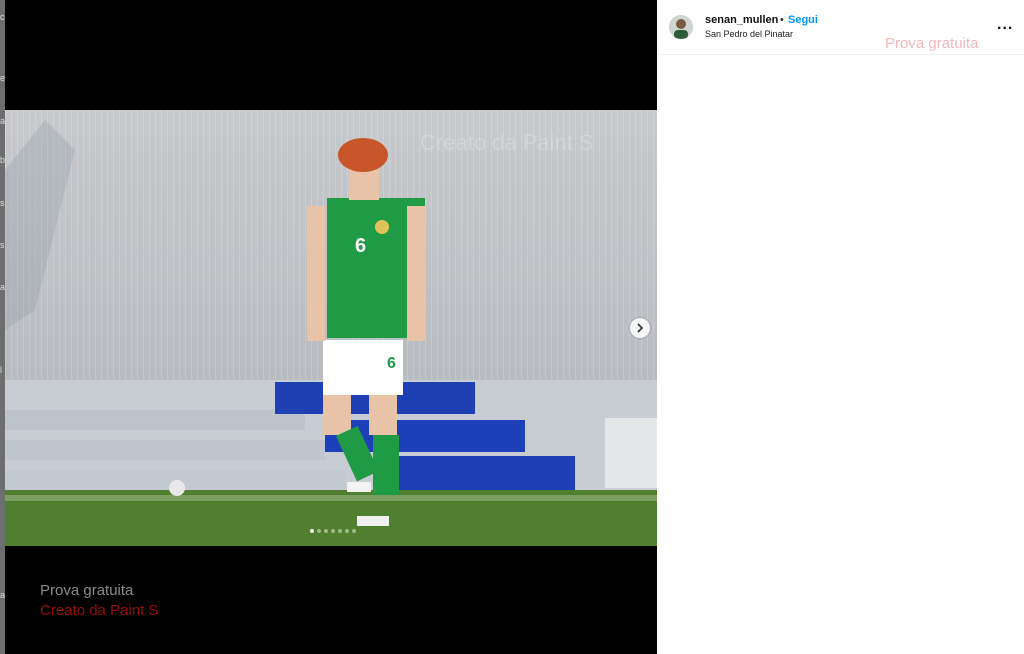  Describe the element at coordinates (2, 17) in the screenshot. I see `background-text-fragment: c` at that location.